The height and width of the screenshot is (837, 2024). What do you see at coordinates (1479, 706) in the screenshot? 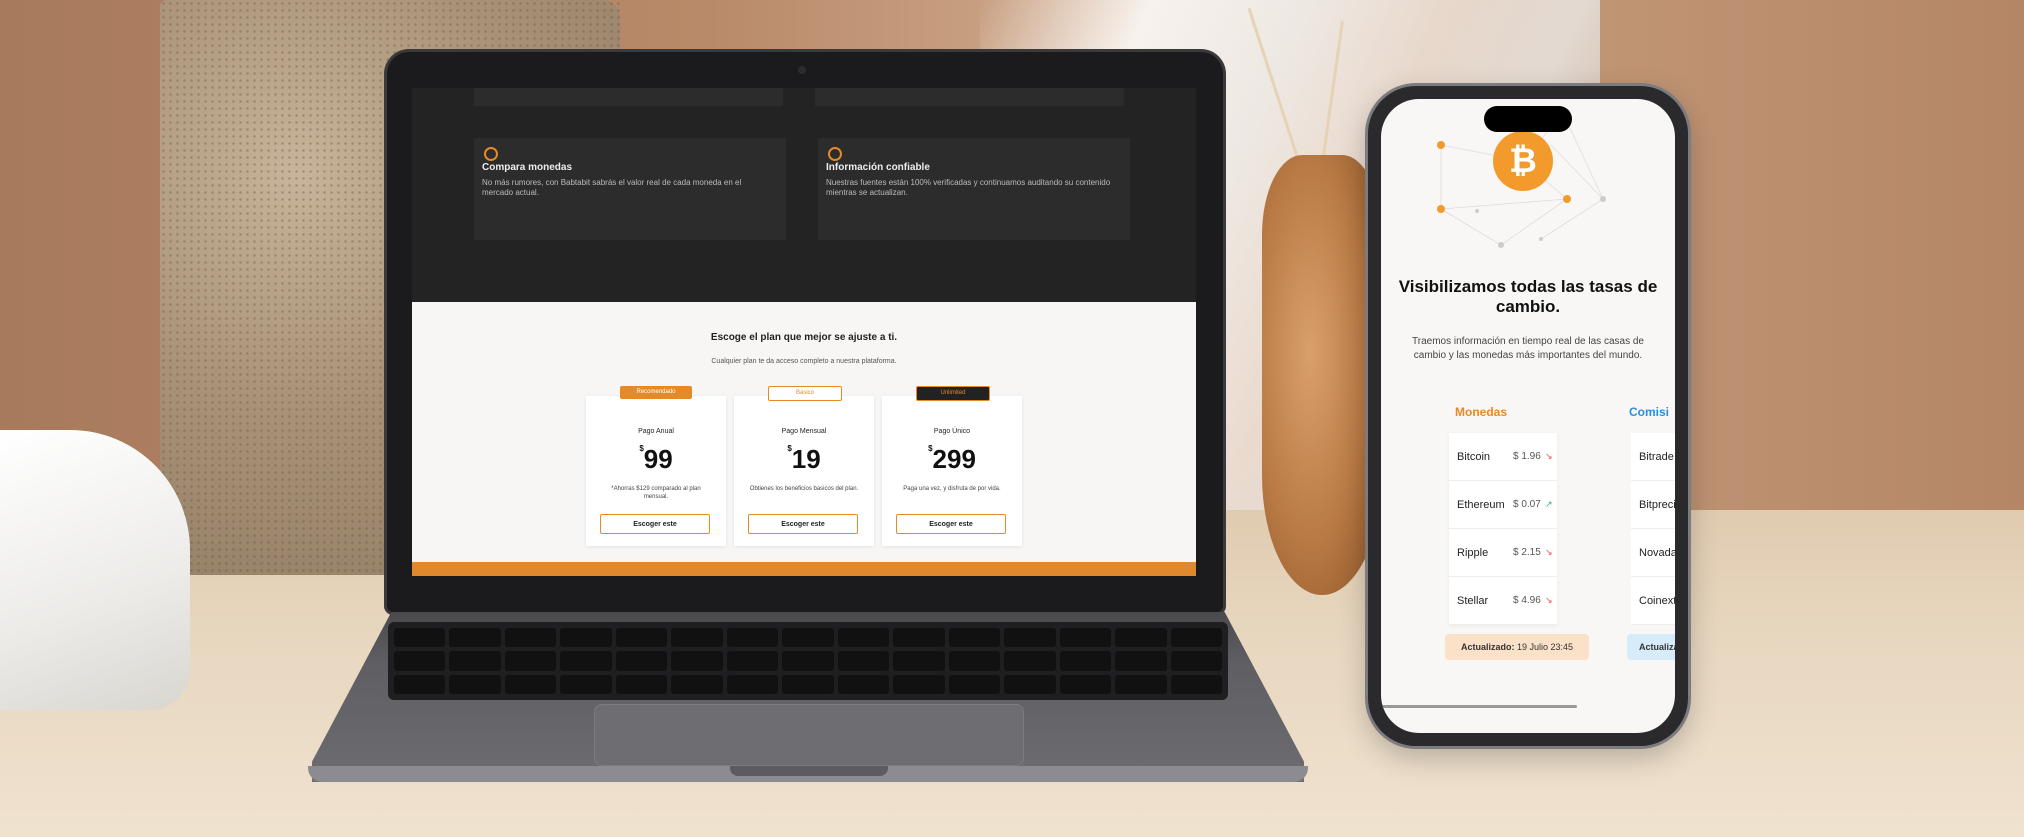
I see `scroll-indicator` at bounding box center [1479, 706].